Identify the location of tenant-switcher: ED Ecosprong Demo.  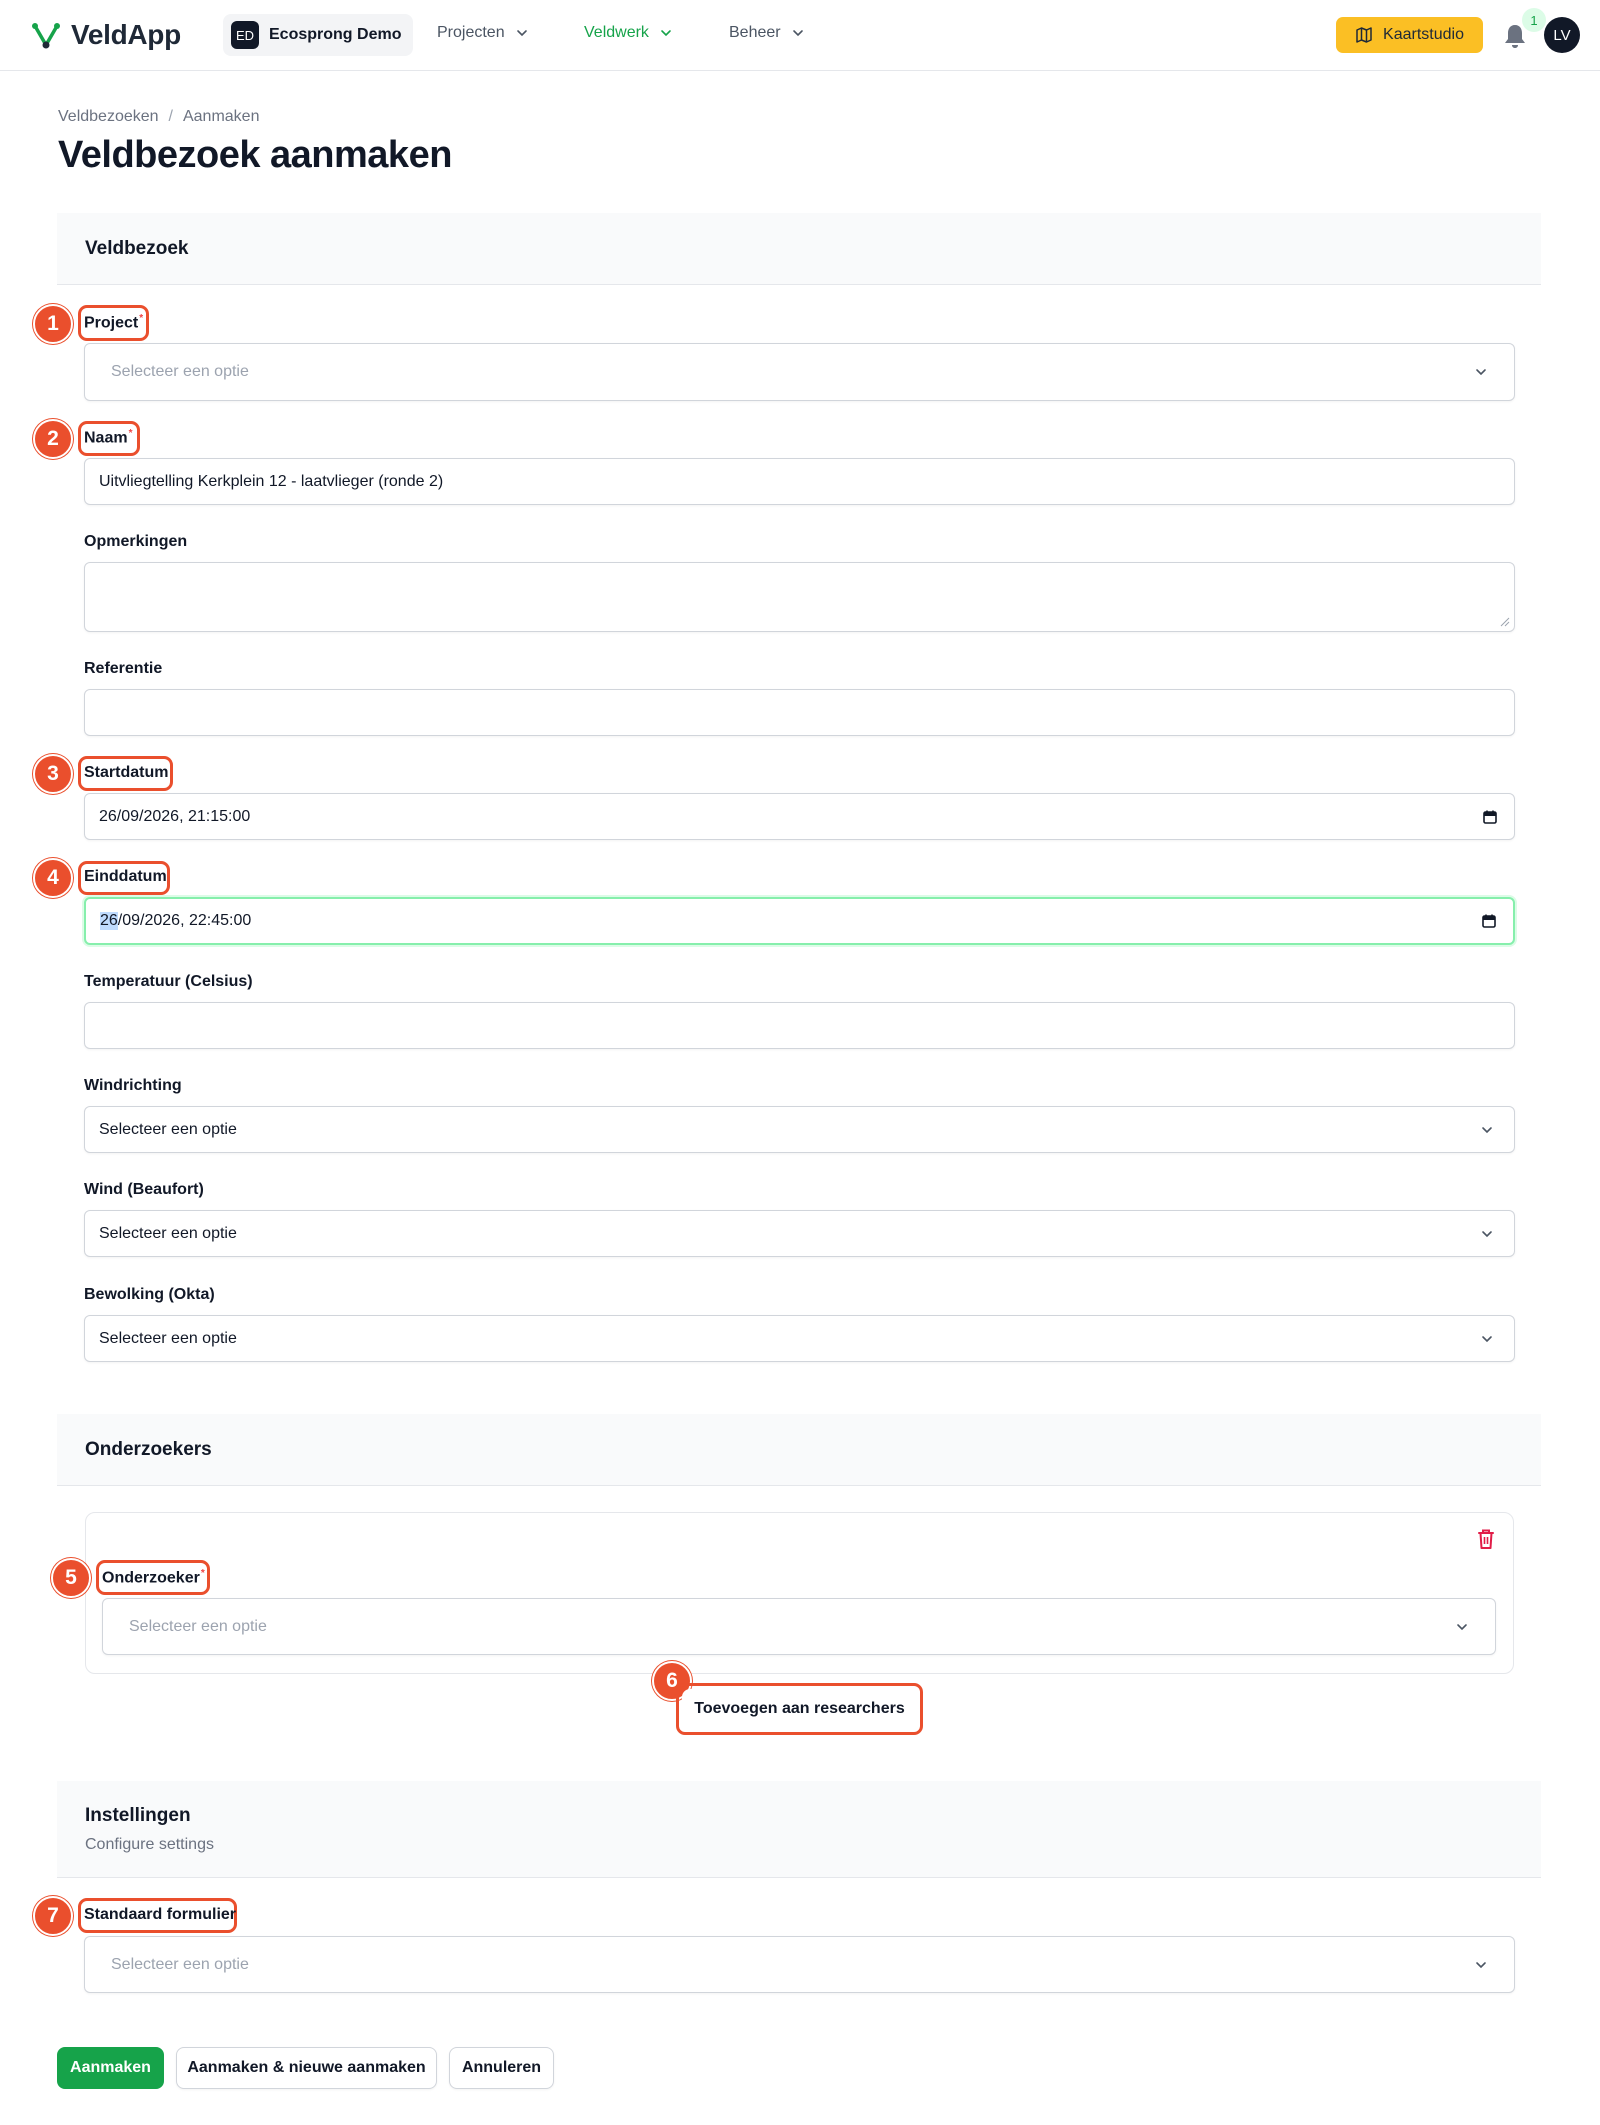
(318, 35).